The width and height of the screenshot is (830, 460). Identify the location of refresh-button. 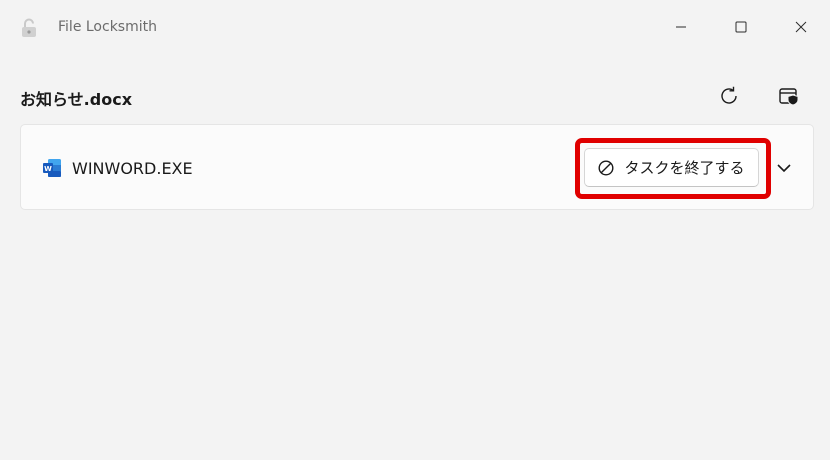
(729, 96).